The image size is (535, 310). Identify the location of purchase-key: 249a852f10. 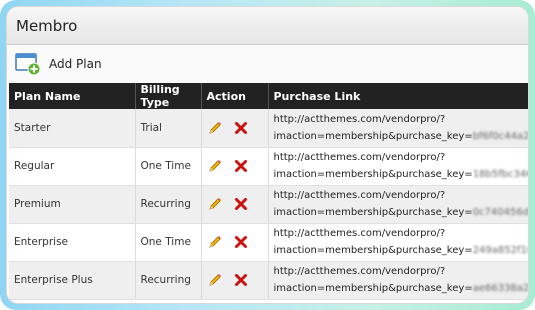
(500, 250).